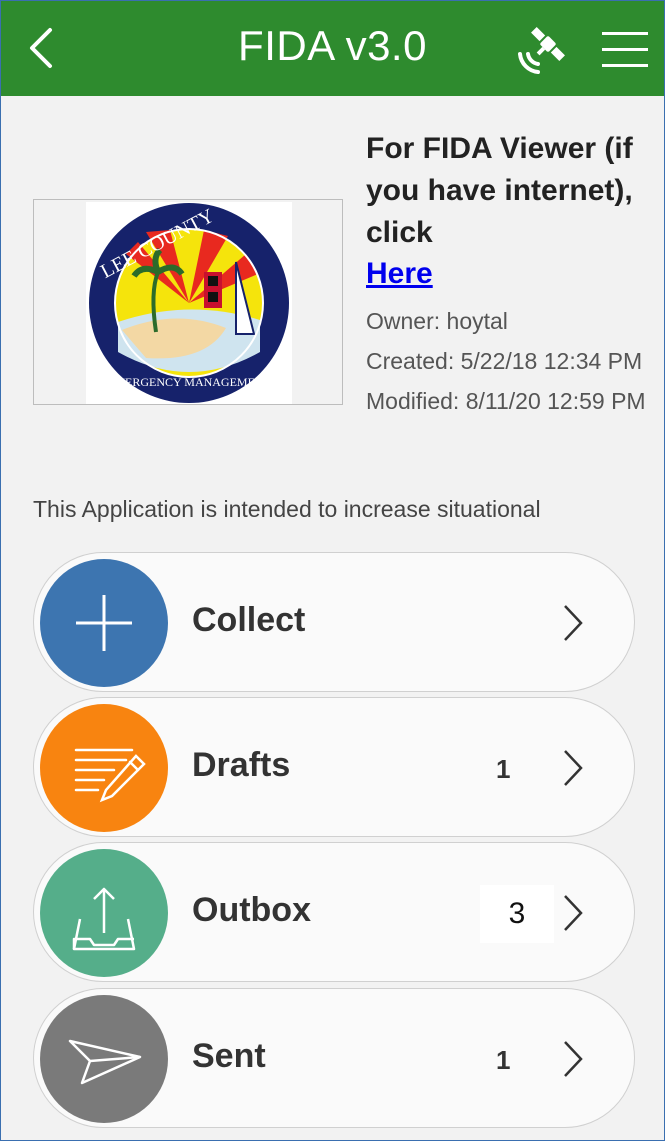 This screenshot has width=665, height=1141. What do you see at coordinates (506, 401) in the screenshot?
I see `modified-text: Modified: 8/11/20 12:59 PM` at bounding box center [506, 401].